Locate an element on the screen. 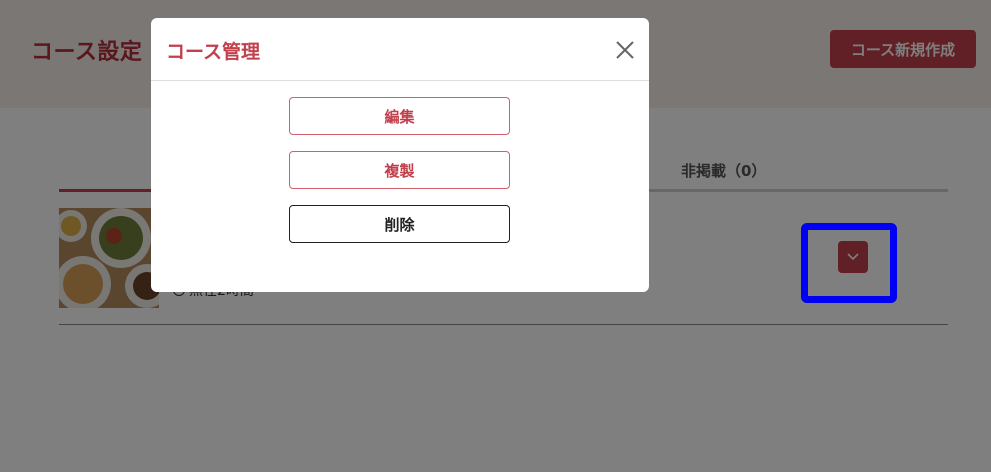  close-icon is located at coordinates (625, 50).